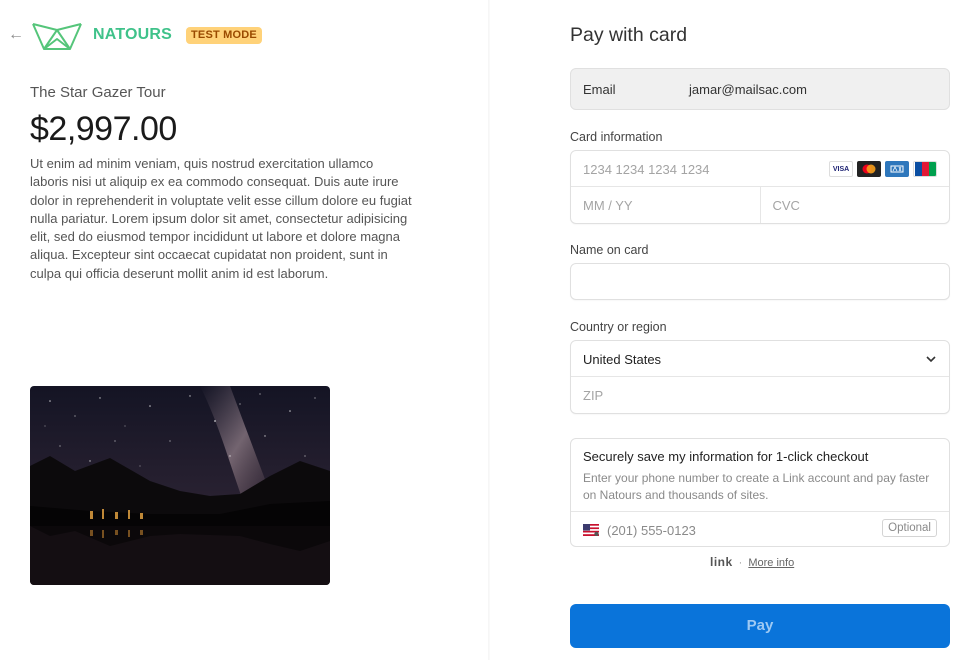  I want to click on card-number-placeholder: 1234 1234 1234 1234, so click(646, 169).